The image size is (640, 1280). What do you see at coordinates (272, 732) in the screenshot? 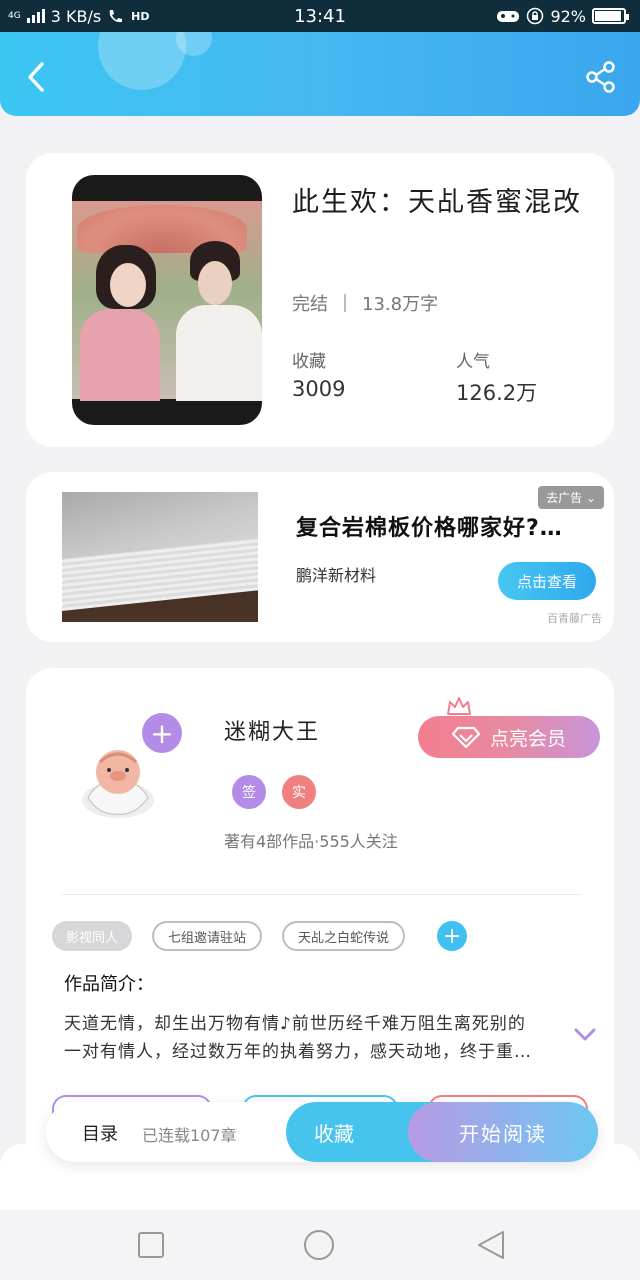
I see `author-name: 迷糊大王` at bounding box center [272, 732].